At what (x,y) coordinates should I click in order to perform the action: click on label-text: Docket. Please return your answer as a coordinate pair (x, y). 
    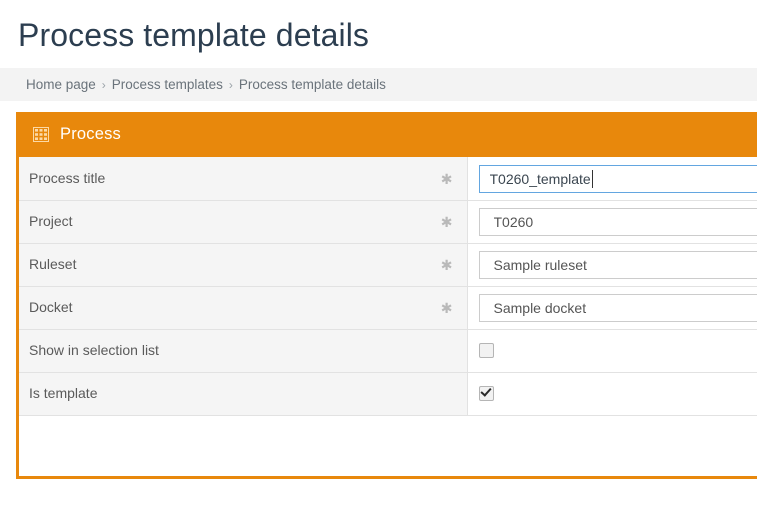
    Looking at the image, I should click on (51, 306).